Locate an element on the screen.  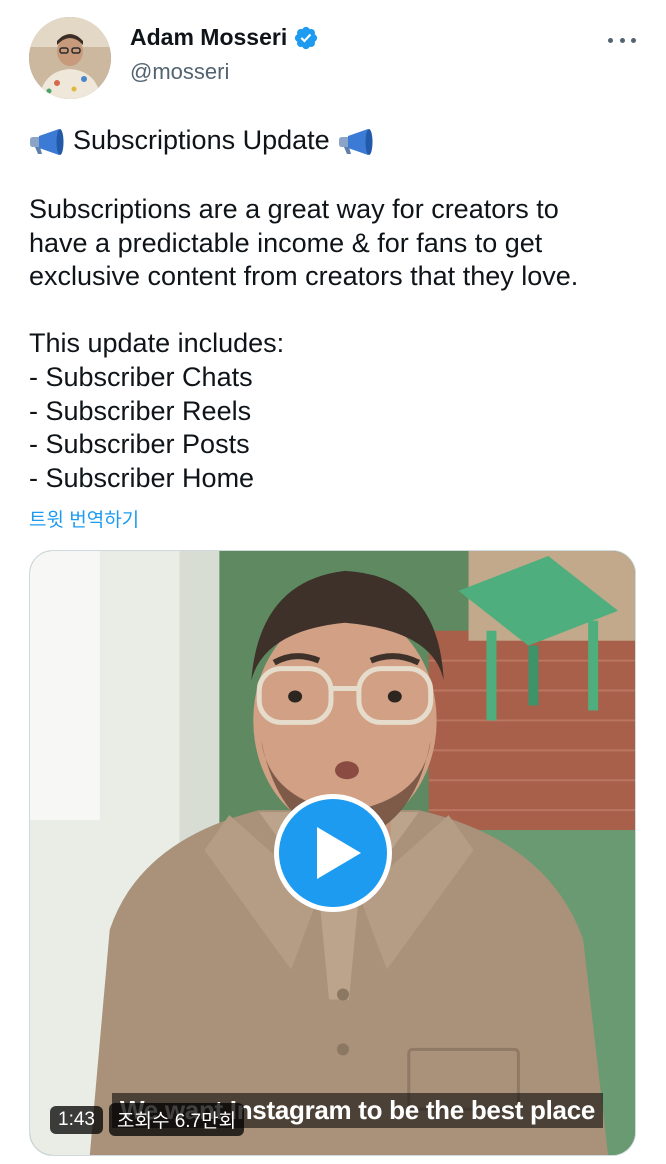
more-options-button is located at coordinates (622, 40).